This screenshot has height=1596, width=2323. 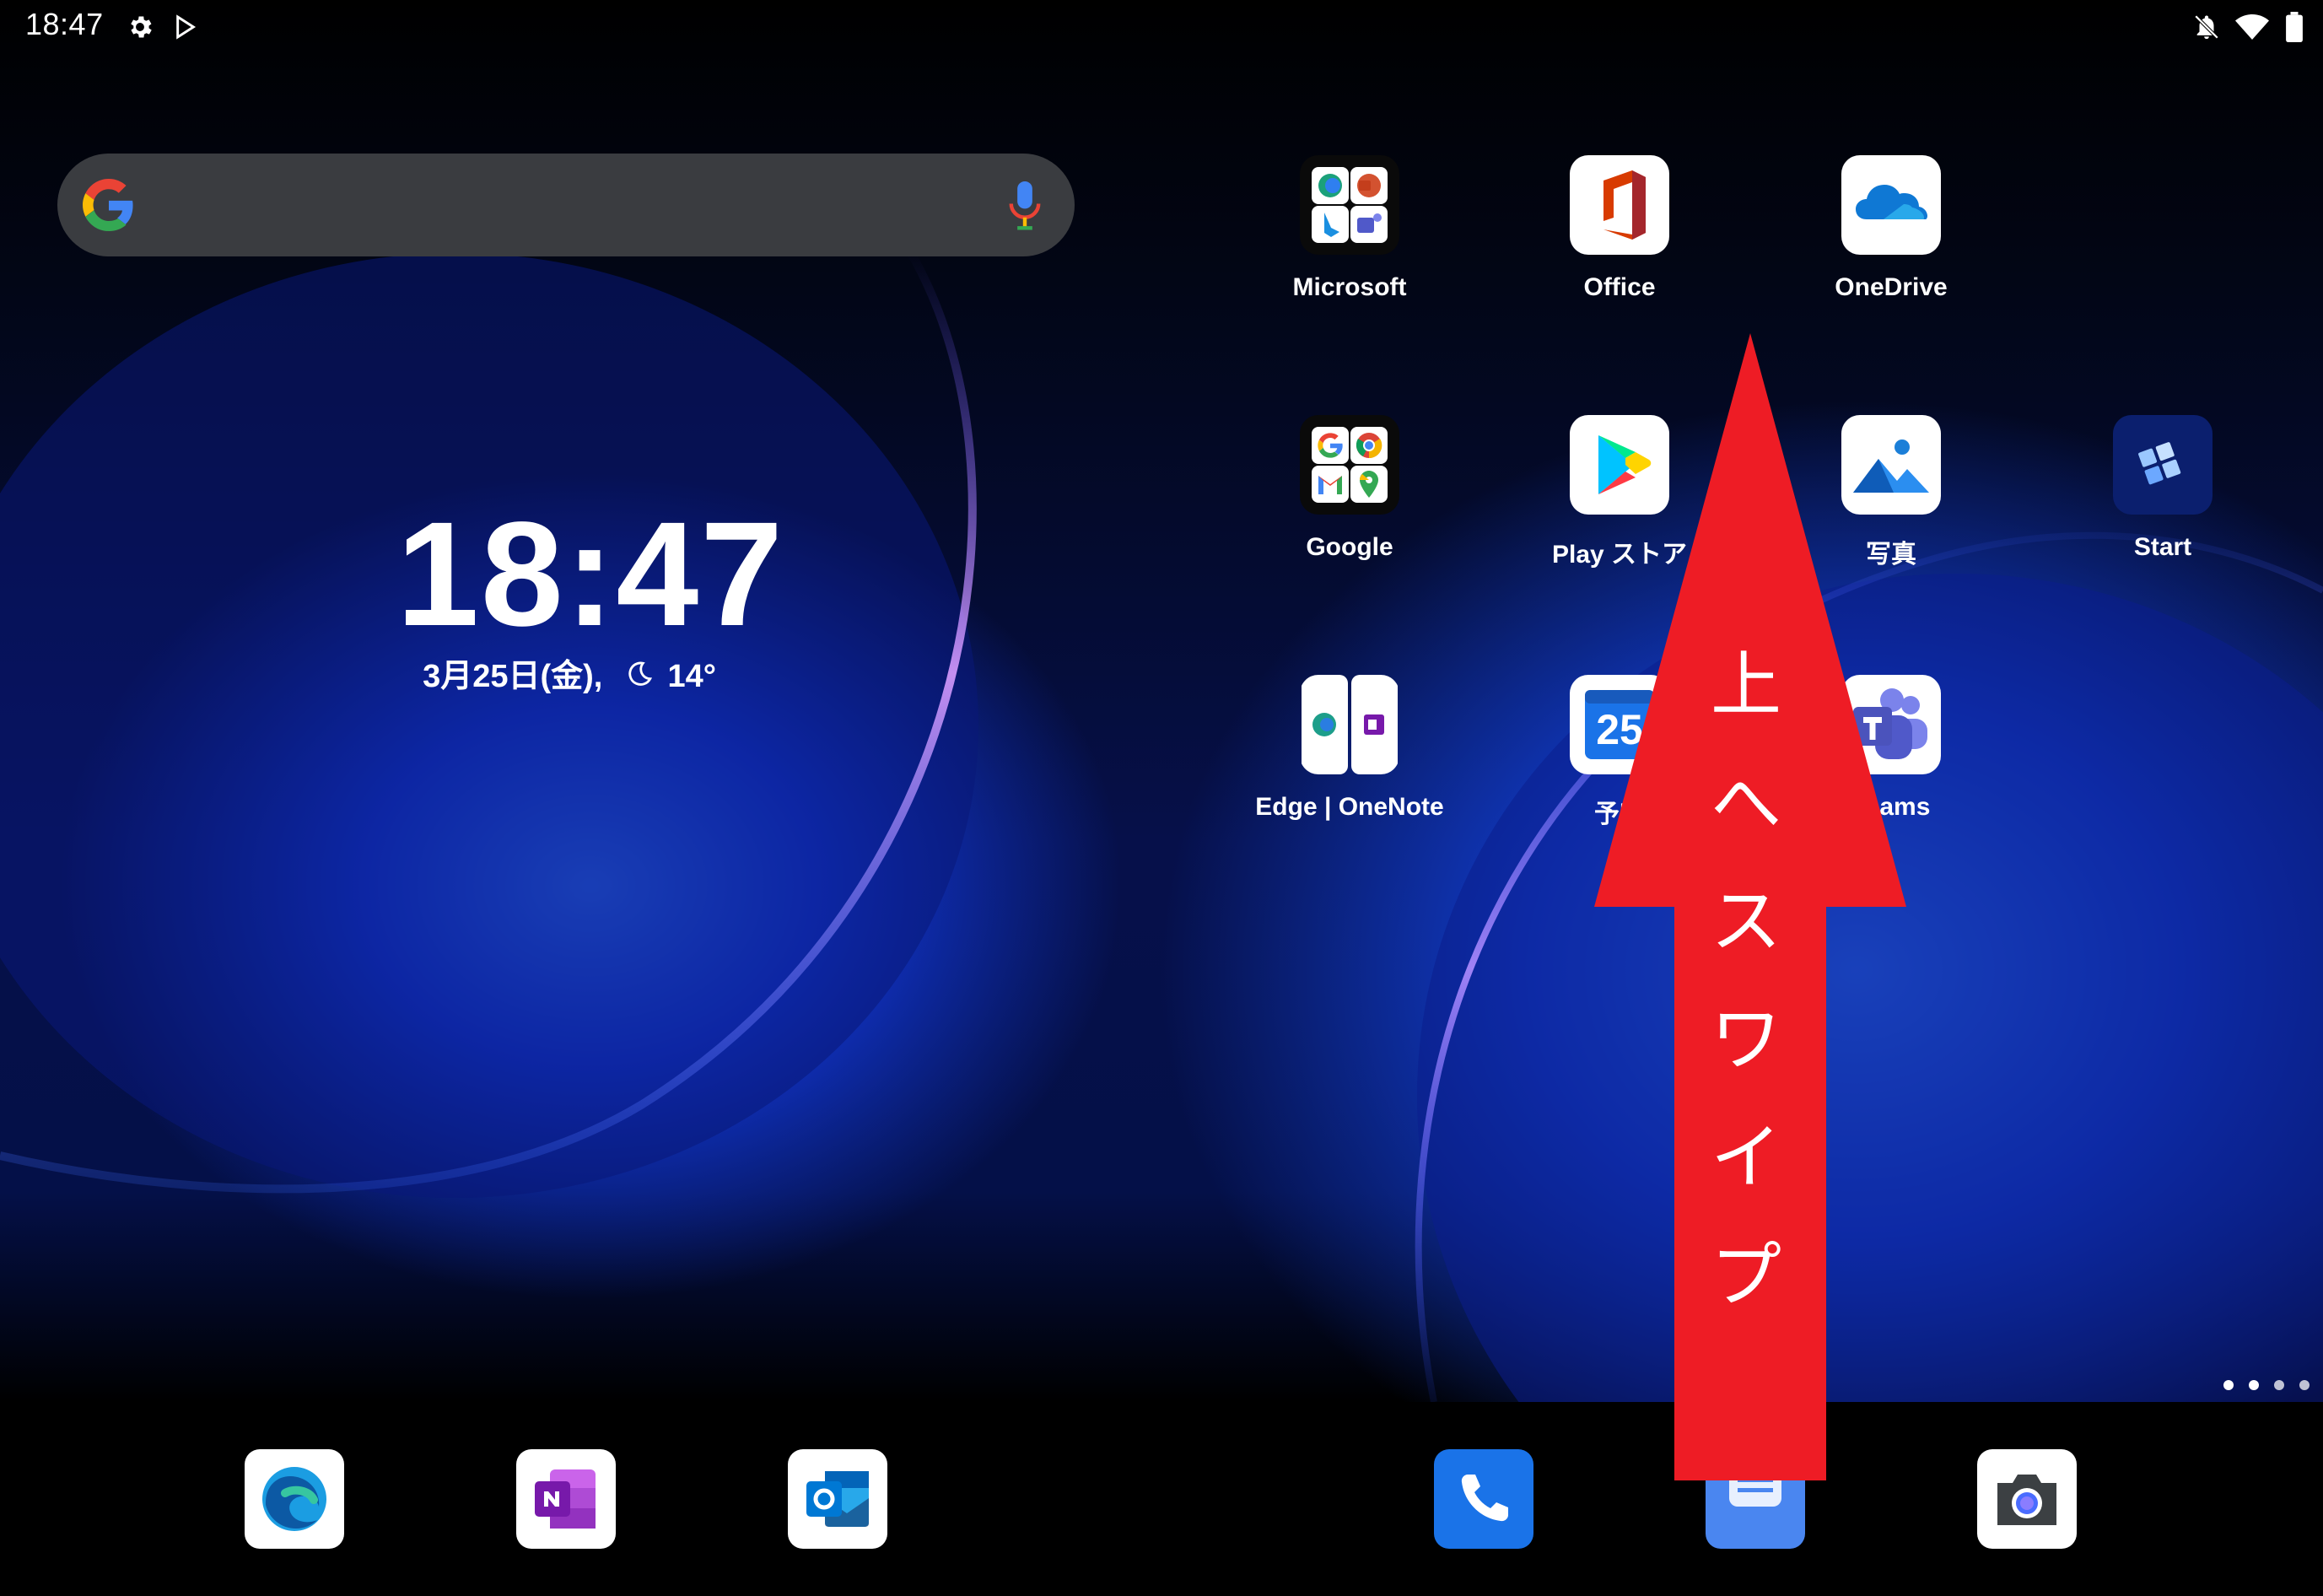 I want to click on app-folder-google: Google, so click(x=1350, y=489).